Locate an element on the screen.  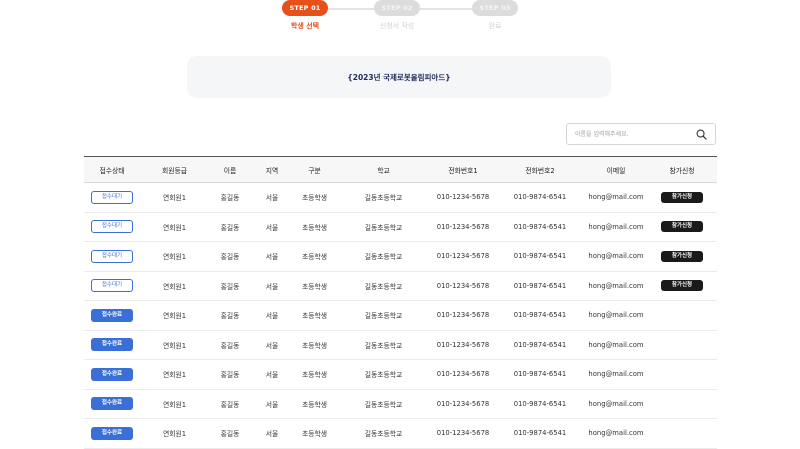
column-header: 학교 is located at coordinates (383, 169).